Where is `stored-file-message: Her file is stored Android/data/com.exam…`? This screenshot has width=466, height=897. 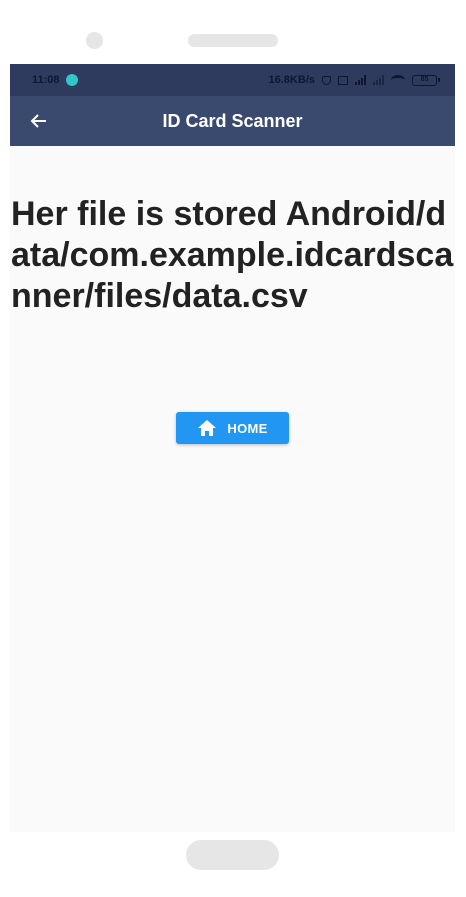
stored-file-message: Her file is stored Android/data/com.exam… is located at coordinates (232, 255).